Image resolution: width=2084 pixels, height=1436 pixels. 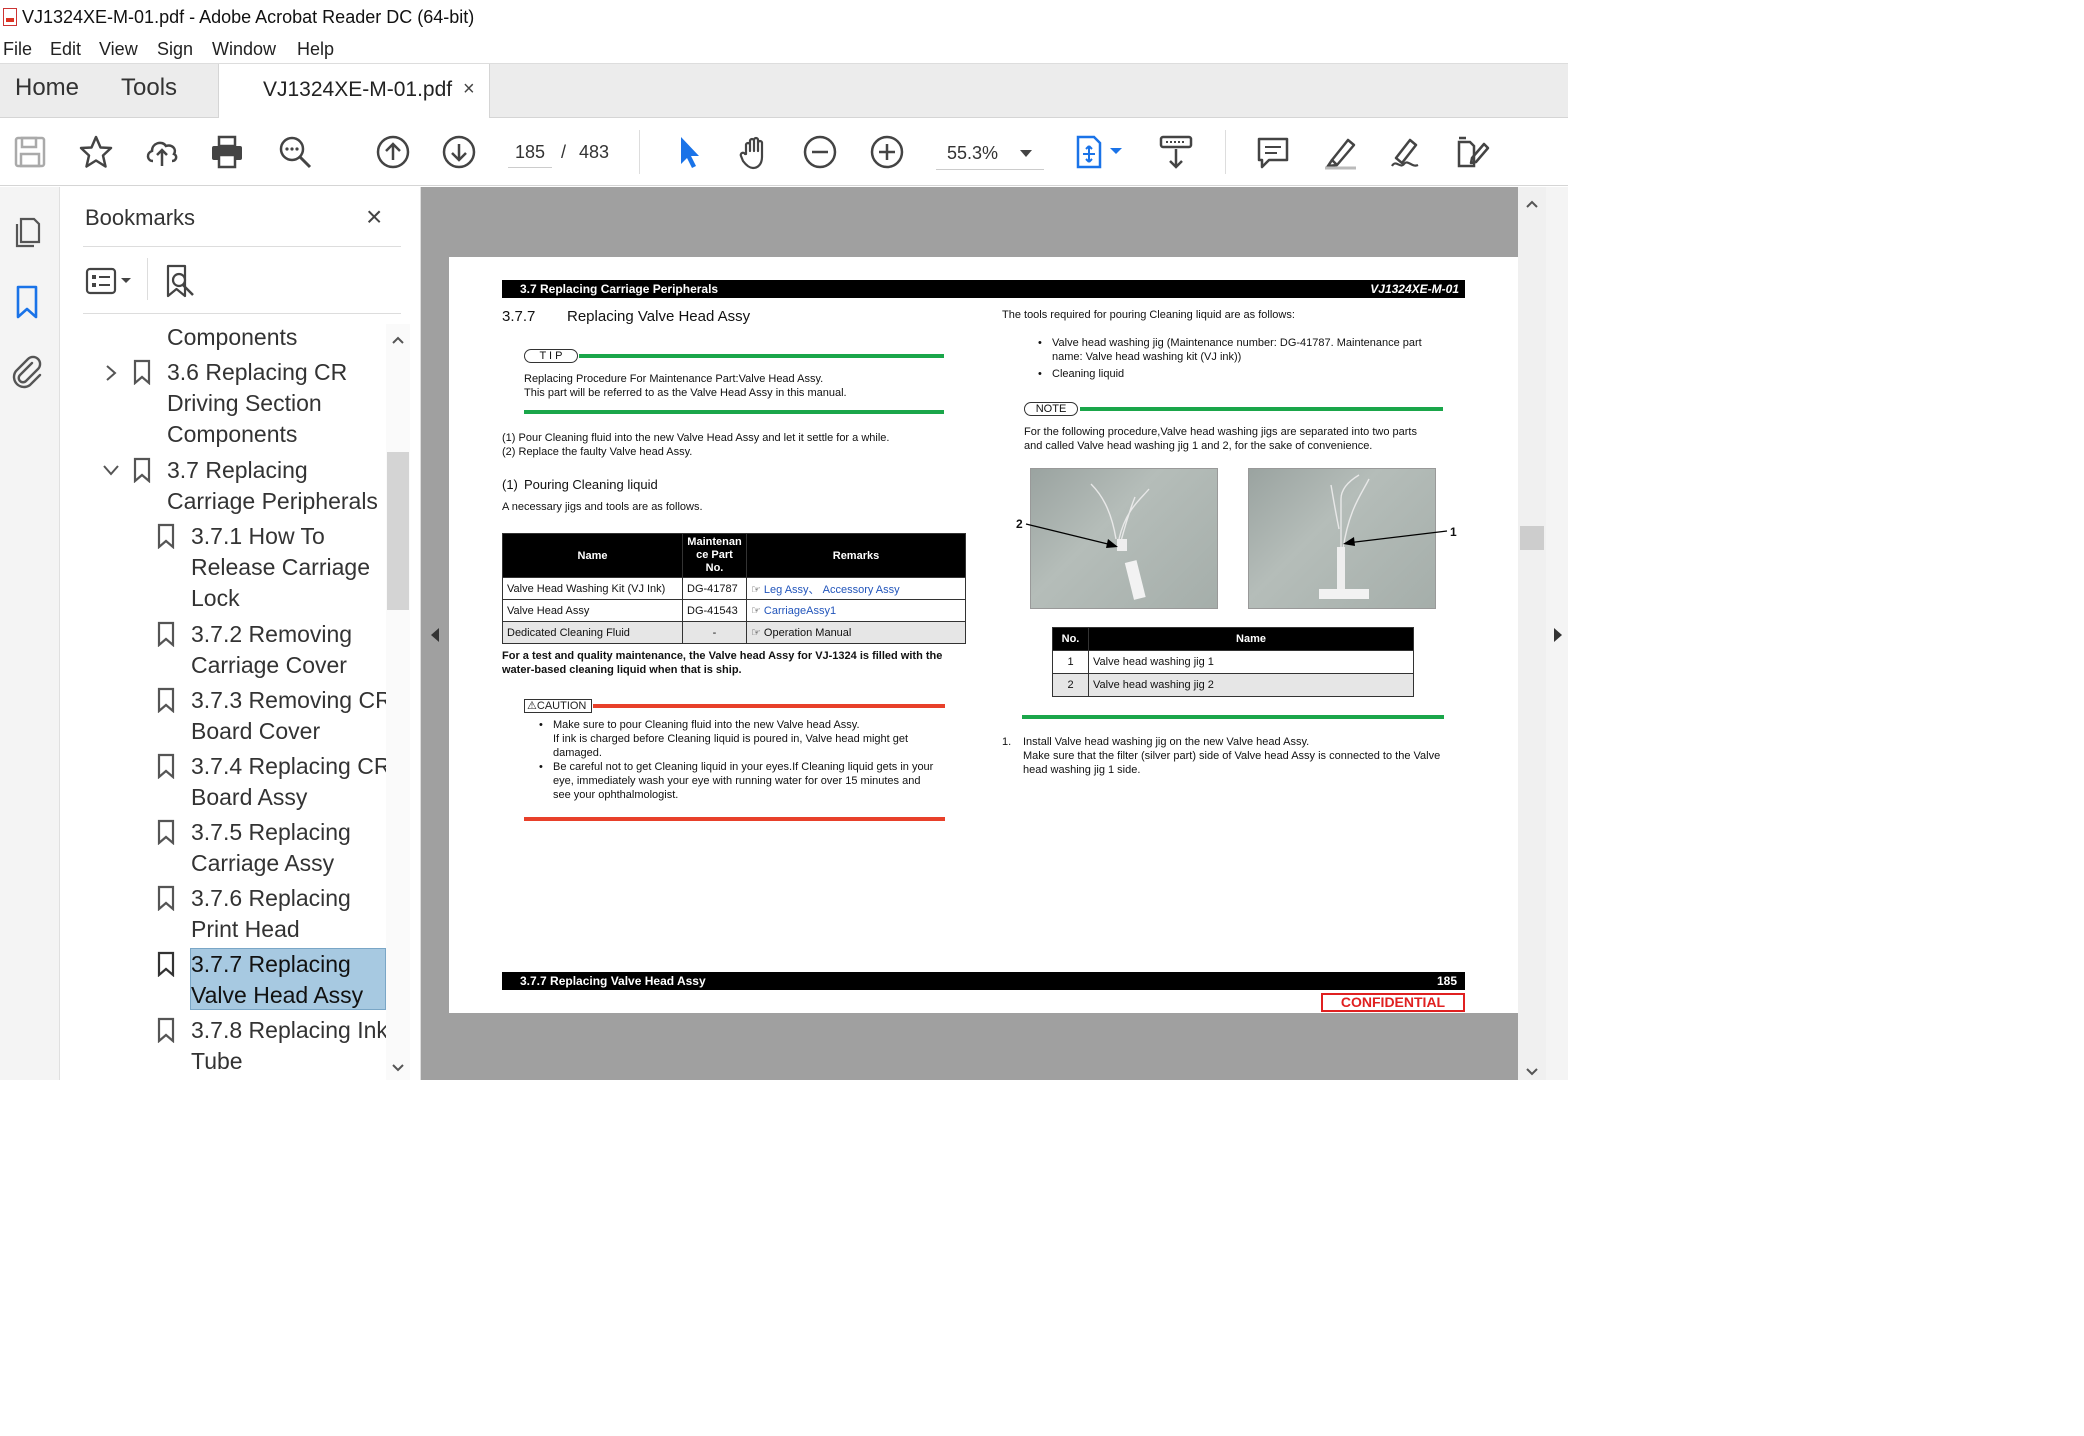 I want to click on bookmark-item: 3.7.4 Replacing CR Board Assy, so click(x=290, y=782).